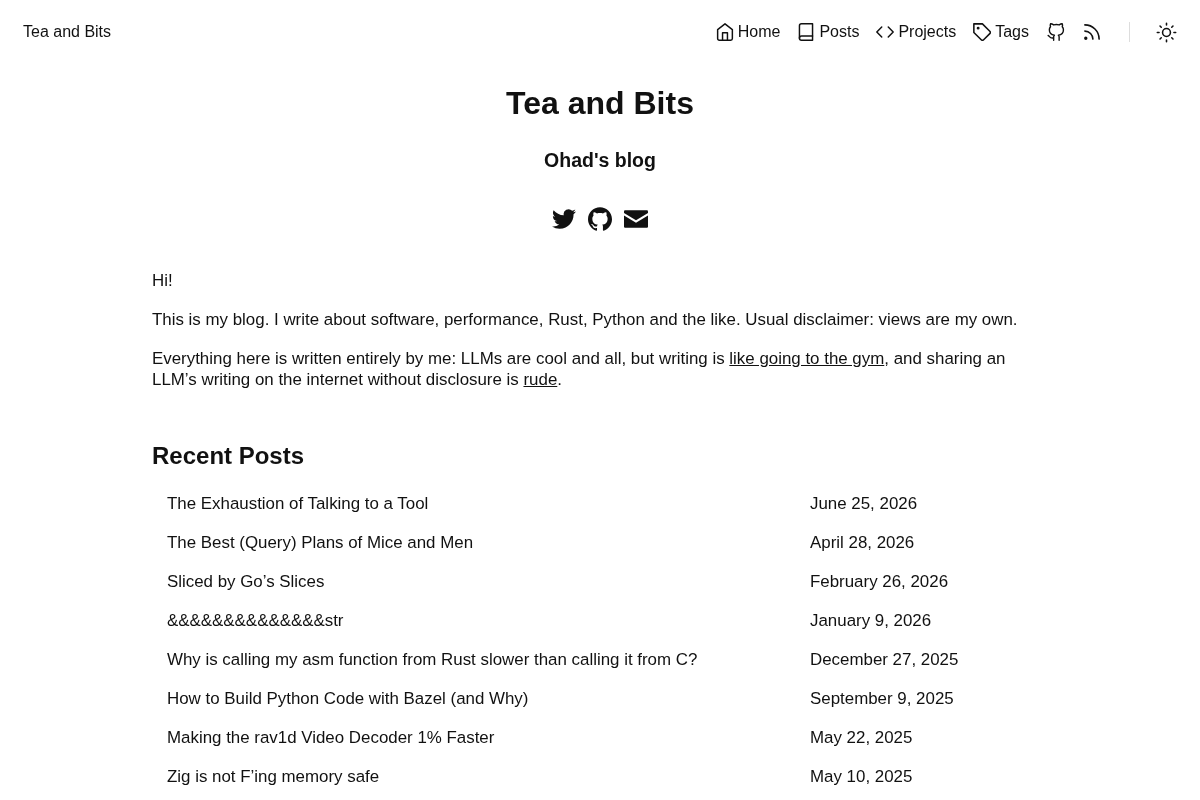 The width and height of the screenshot is (1200, 800). Describe the element at coordinates (882, 698) in the screenshot. I see `post-date: September 9, 2025` at that location.